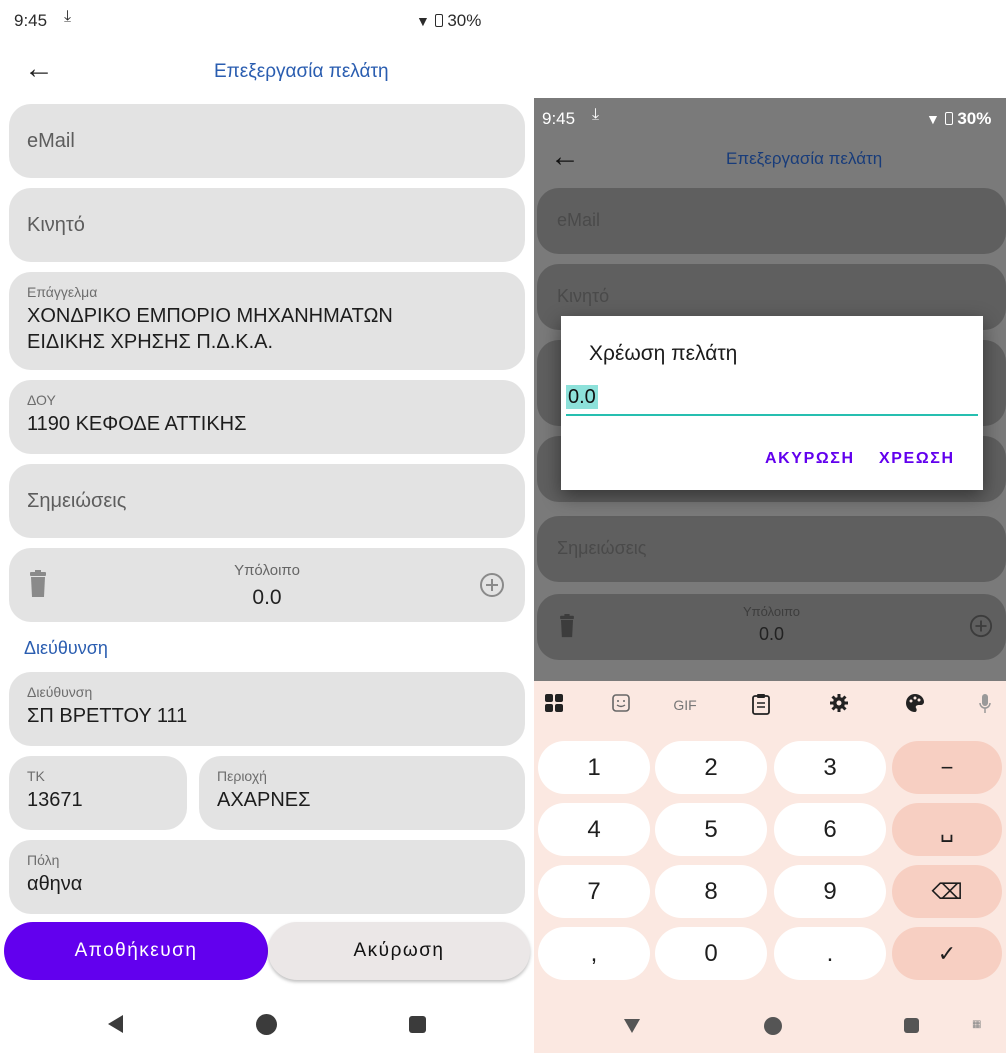 The width and height of the screenshot is (1006, 1053). Describe the element at coordinates (594, 767) in the screenshot. I see `key-1: 1` at that location.